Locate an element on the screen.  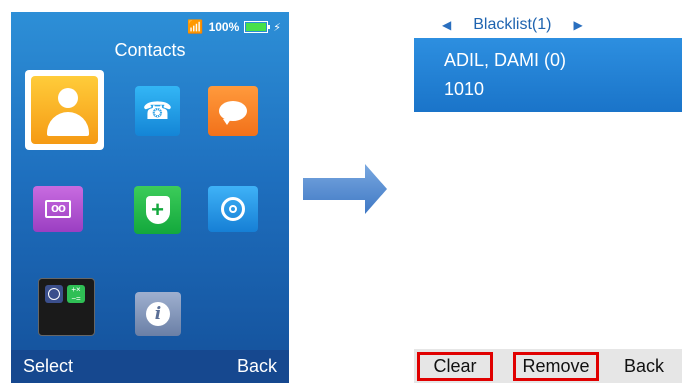
shield-plus-icon: + is located at coordinates (157, 210).